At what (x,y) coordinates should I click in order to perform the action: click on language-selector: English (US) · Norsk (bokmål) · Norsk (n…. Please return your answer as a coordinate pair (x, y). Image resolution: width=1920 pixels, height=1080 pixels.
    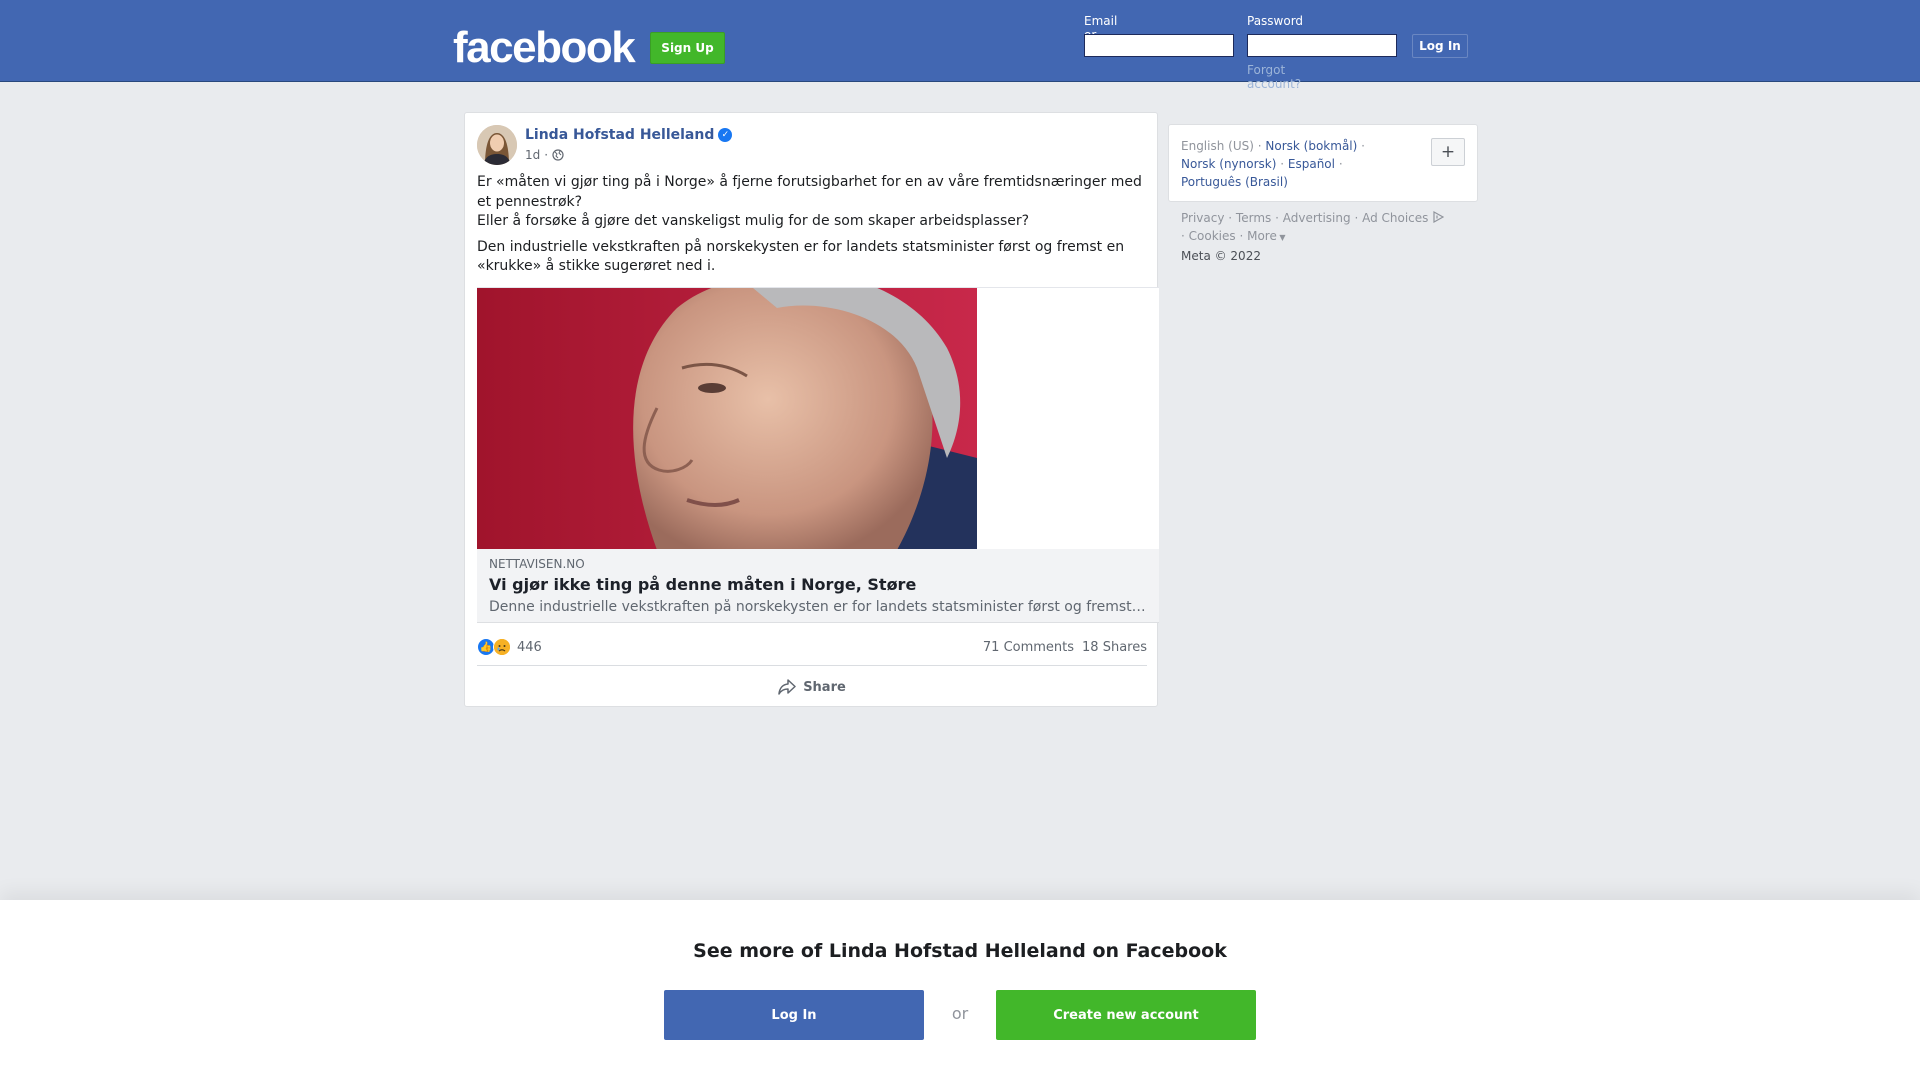
    Looking at the image, I should click on (1323, 163).